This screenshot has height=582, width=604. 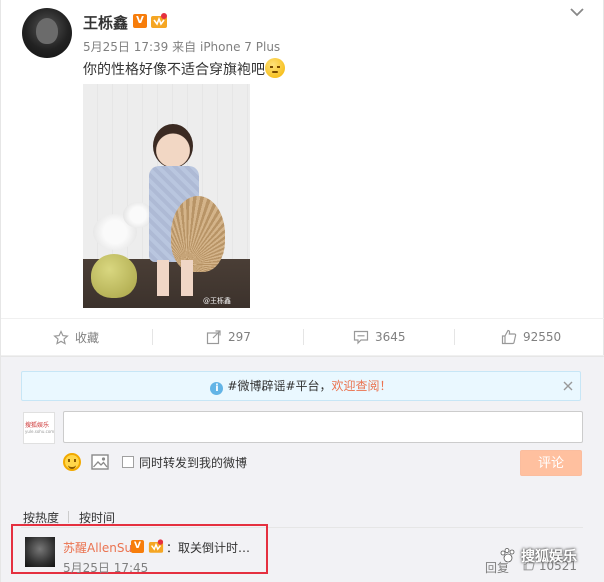 I want to click on current-user-avatar: 搜狐娱乐 yule.sohu.com, so click(x=39, y=428).